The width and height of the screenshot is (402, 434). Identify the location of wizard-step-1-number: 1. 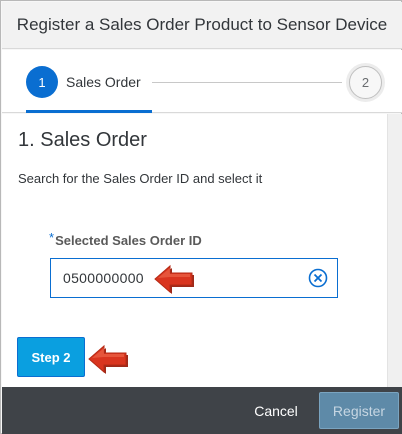
(42, 82).